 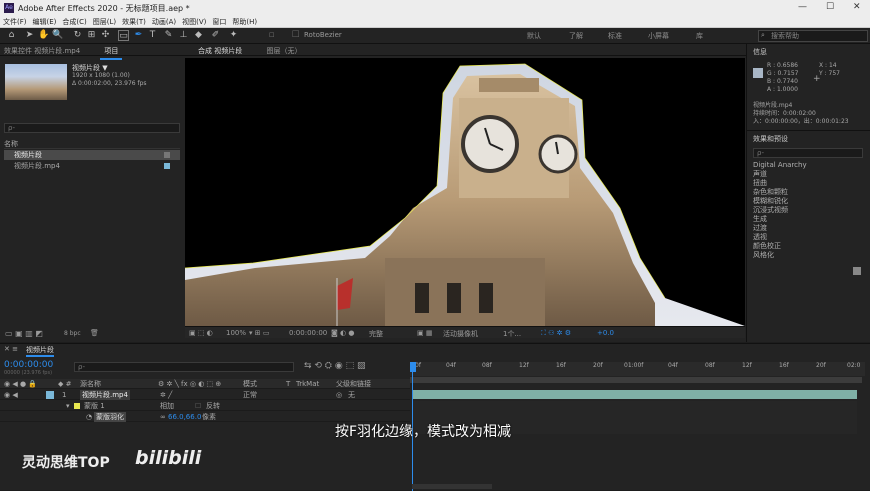 I want to click on constrain-link-icon: ∞, so click(x=163, y=417).